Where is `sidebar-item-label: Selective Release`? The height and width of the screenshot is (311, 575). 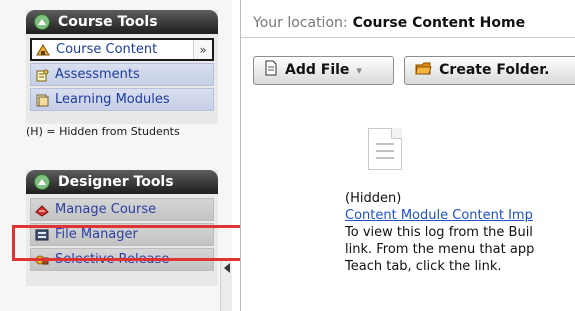
sidebar-item-label: Selective Release is located at coordinates (112, 259).